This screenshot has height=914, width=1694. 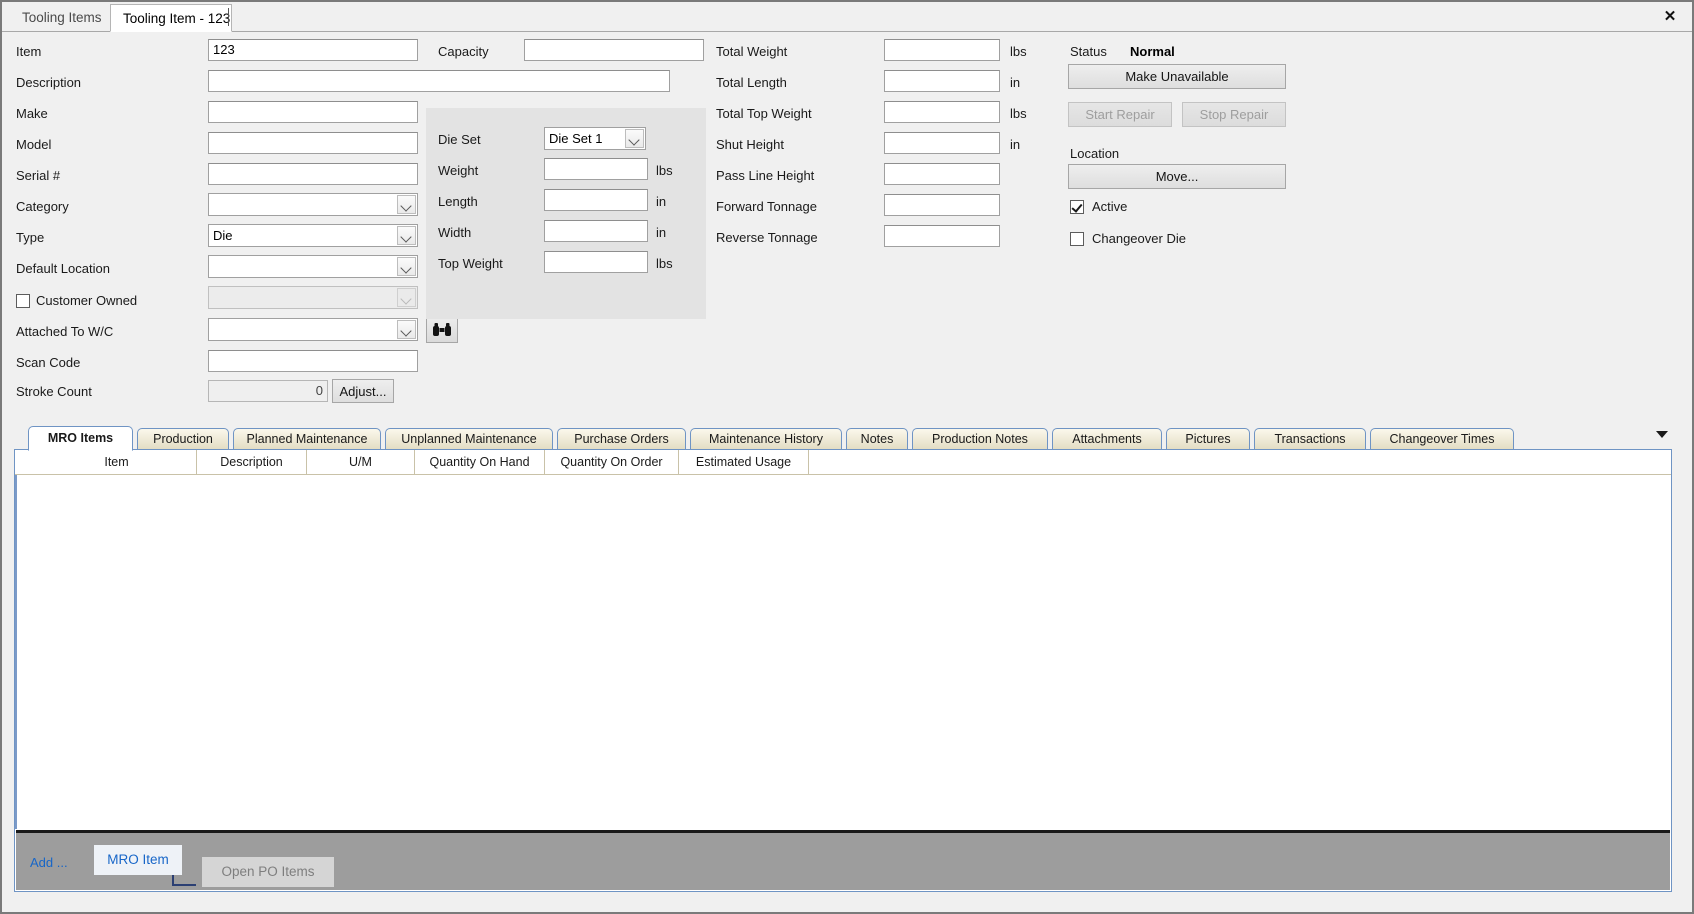 I want to click on tab-attachments: Attachments, so click(x=1107, y=439).